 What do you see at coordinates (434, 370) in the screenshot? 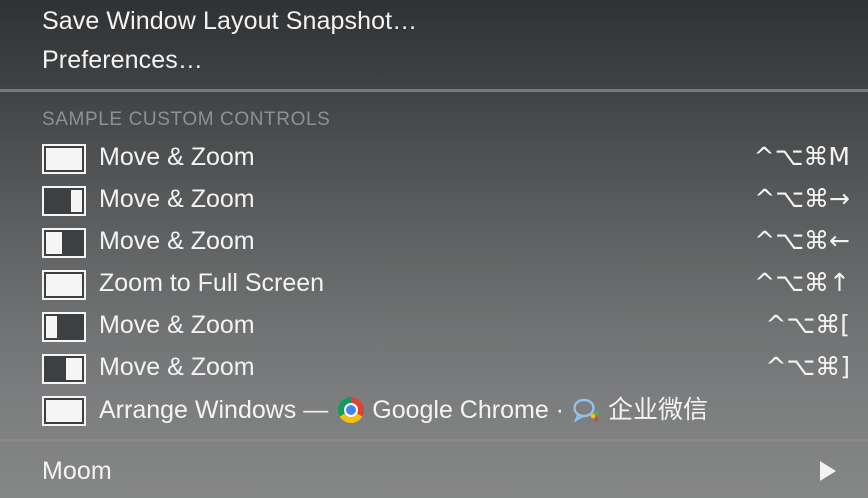
I see `menu-item-move-zoom-5: Move & Zoom ^⌥⌘]` at bounding box center [434, 370].